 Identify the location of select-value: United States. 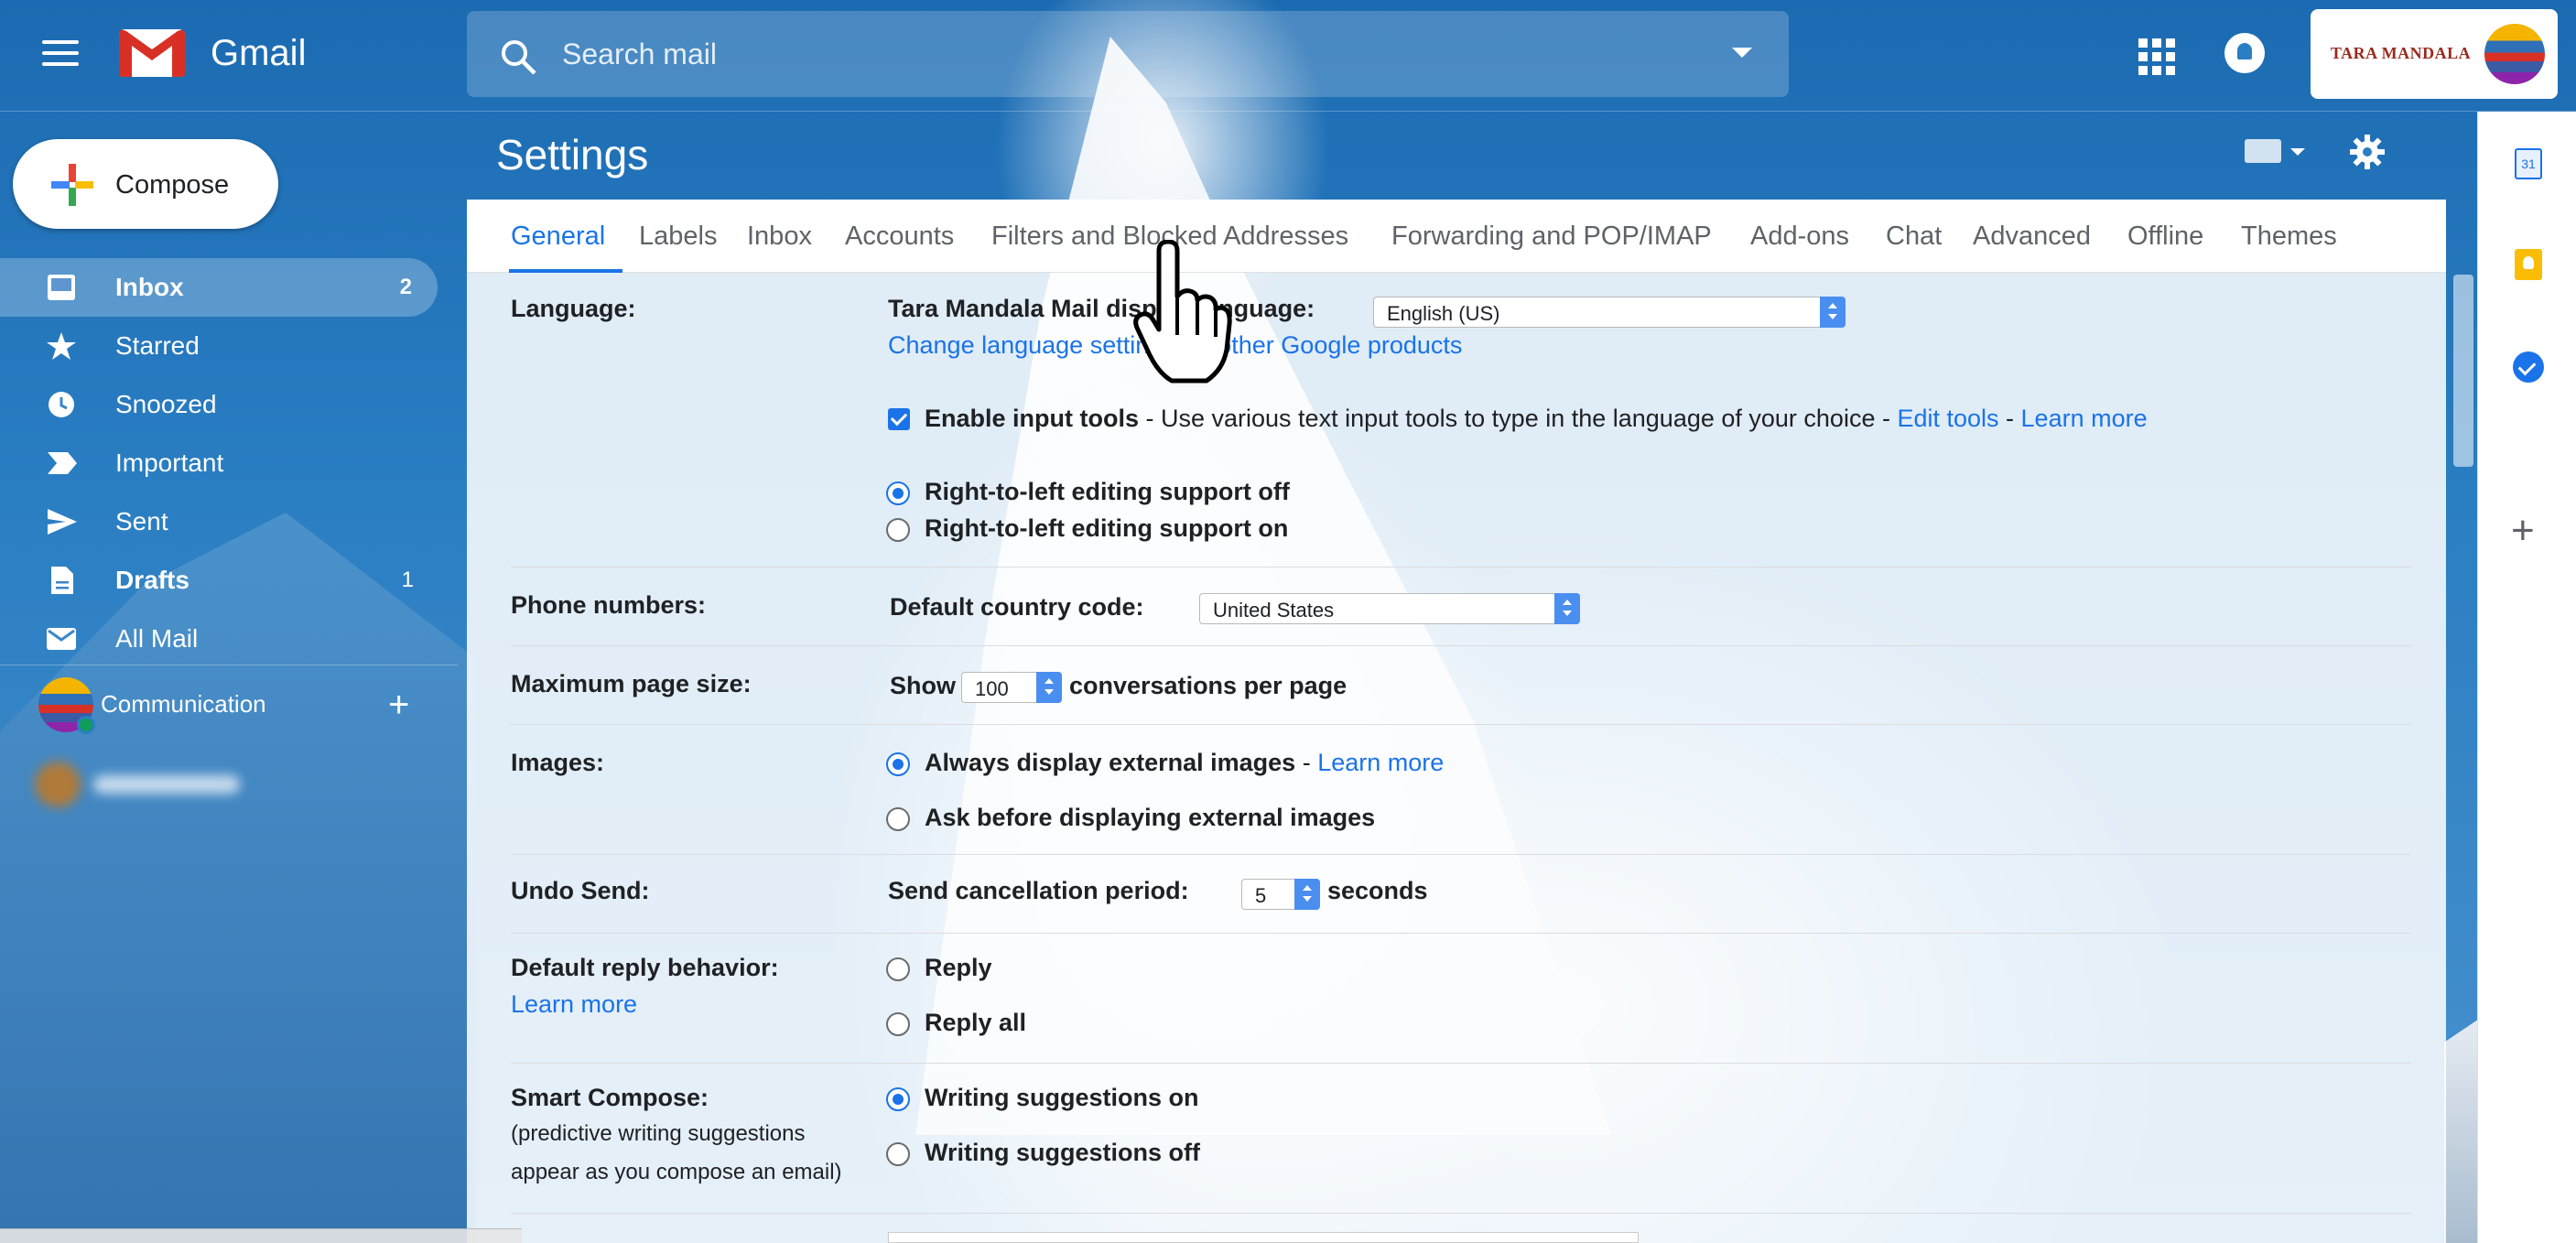
(1274, 610).